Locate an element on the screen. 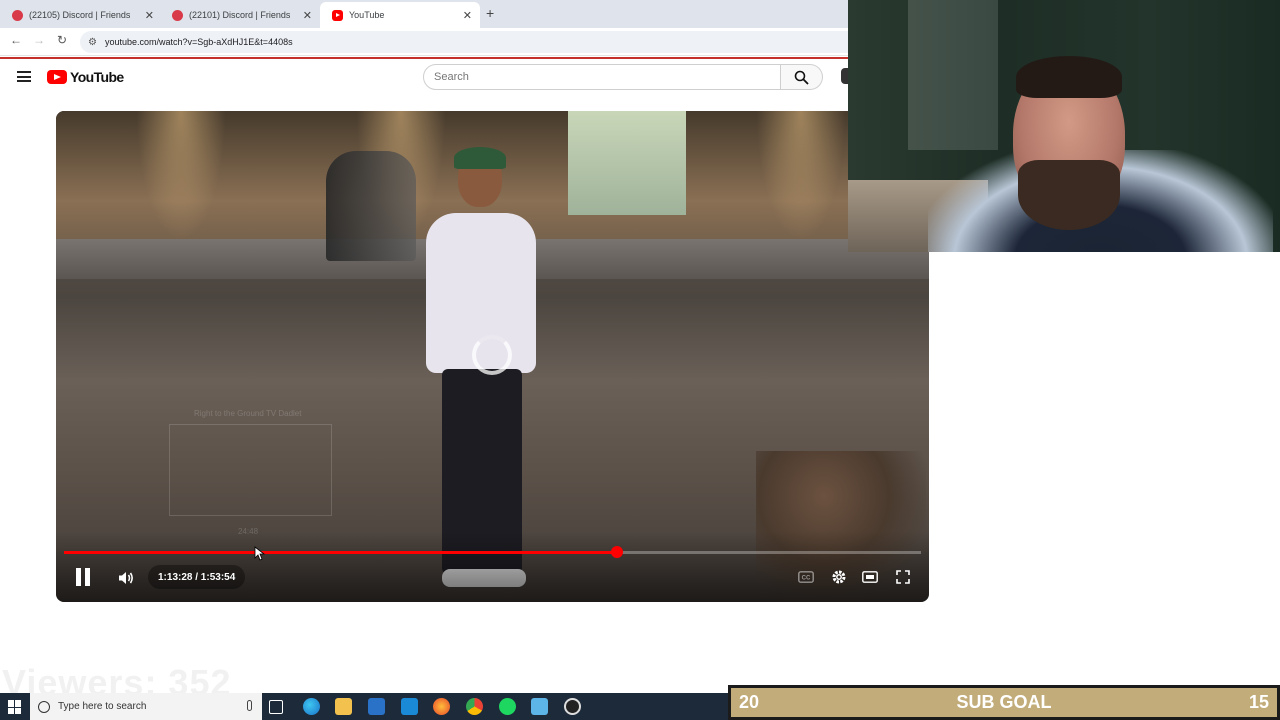  browser-tab-discord-2: (22101) Discord | Friends ✕ is located at coordinates (240, 15).